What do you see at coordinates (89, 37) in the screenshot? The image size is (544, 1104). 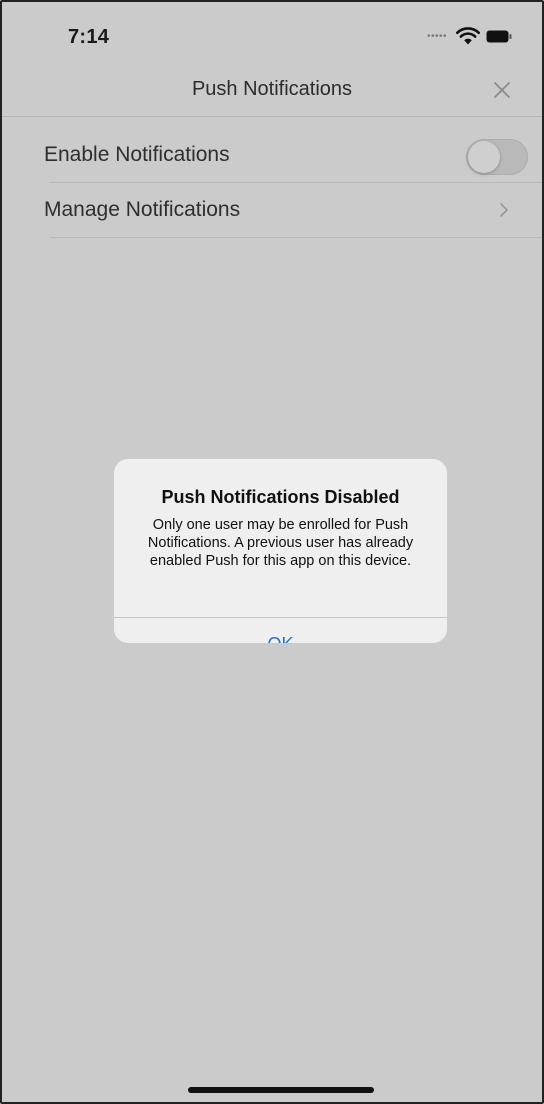 I see `status-time: 7:14` at bounding box center [89, 37].